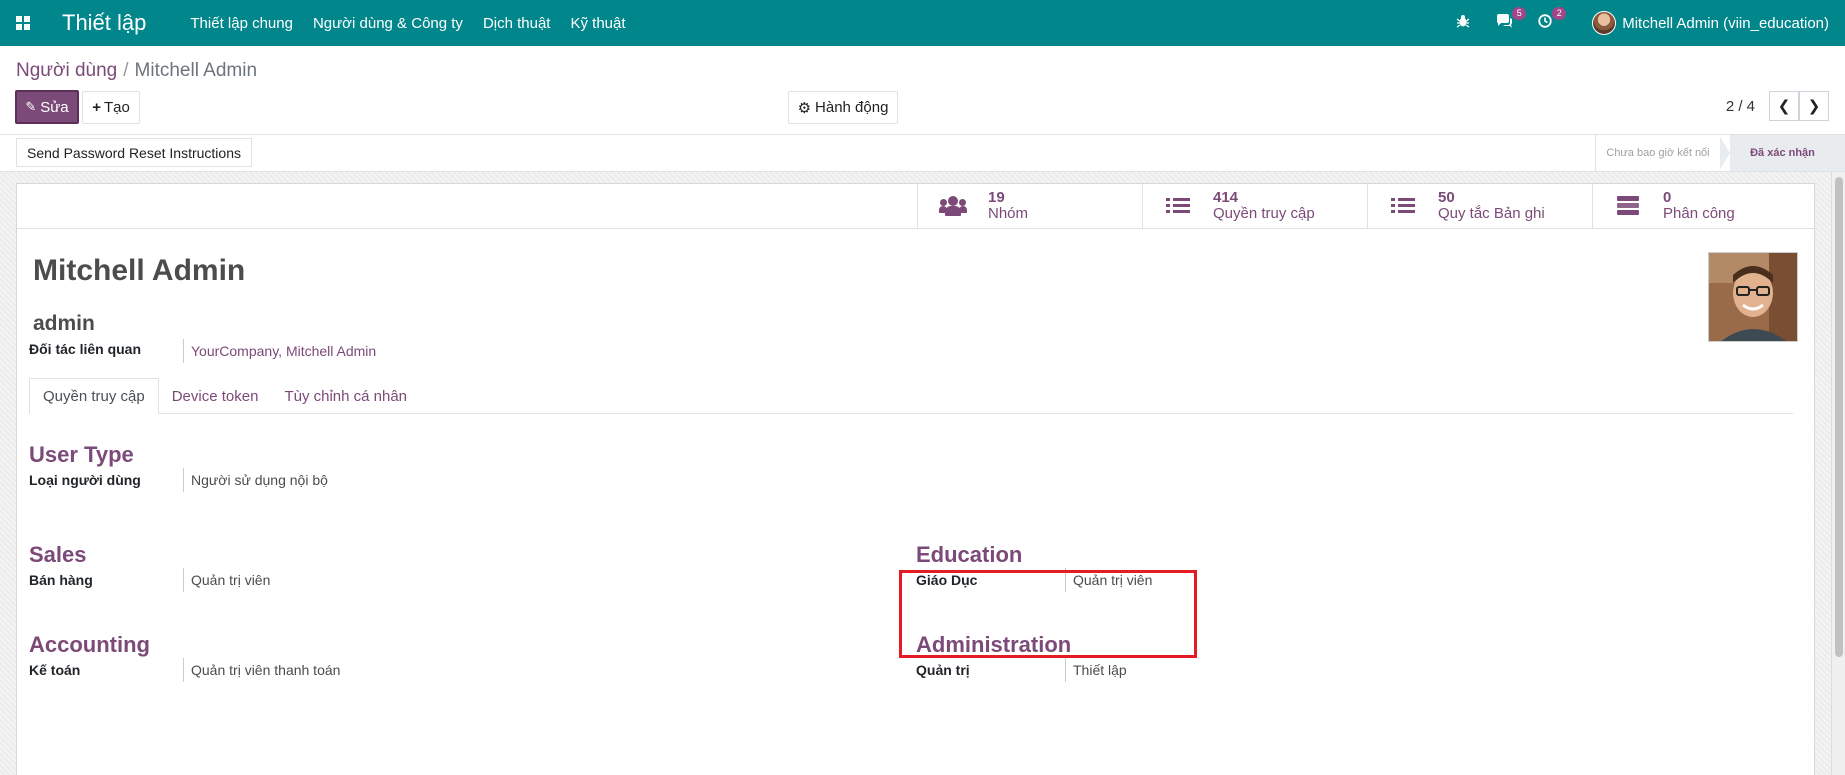  What do you see at coordinates (1226, 197) in the screenshot?
I see `access-rights-count: 414` at bounding box center [1226, 197].